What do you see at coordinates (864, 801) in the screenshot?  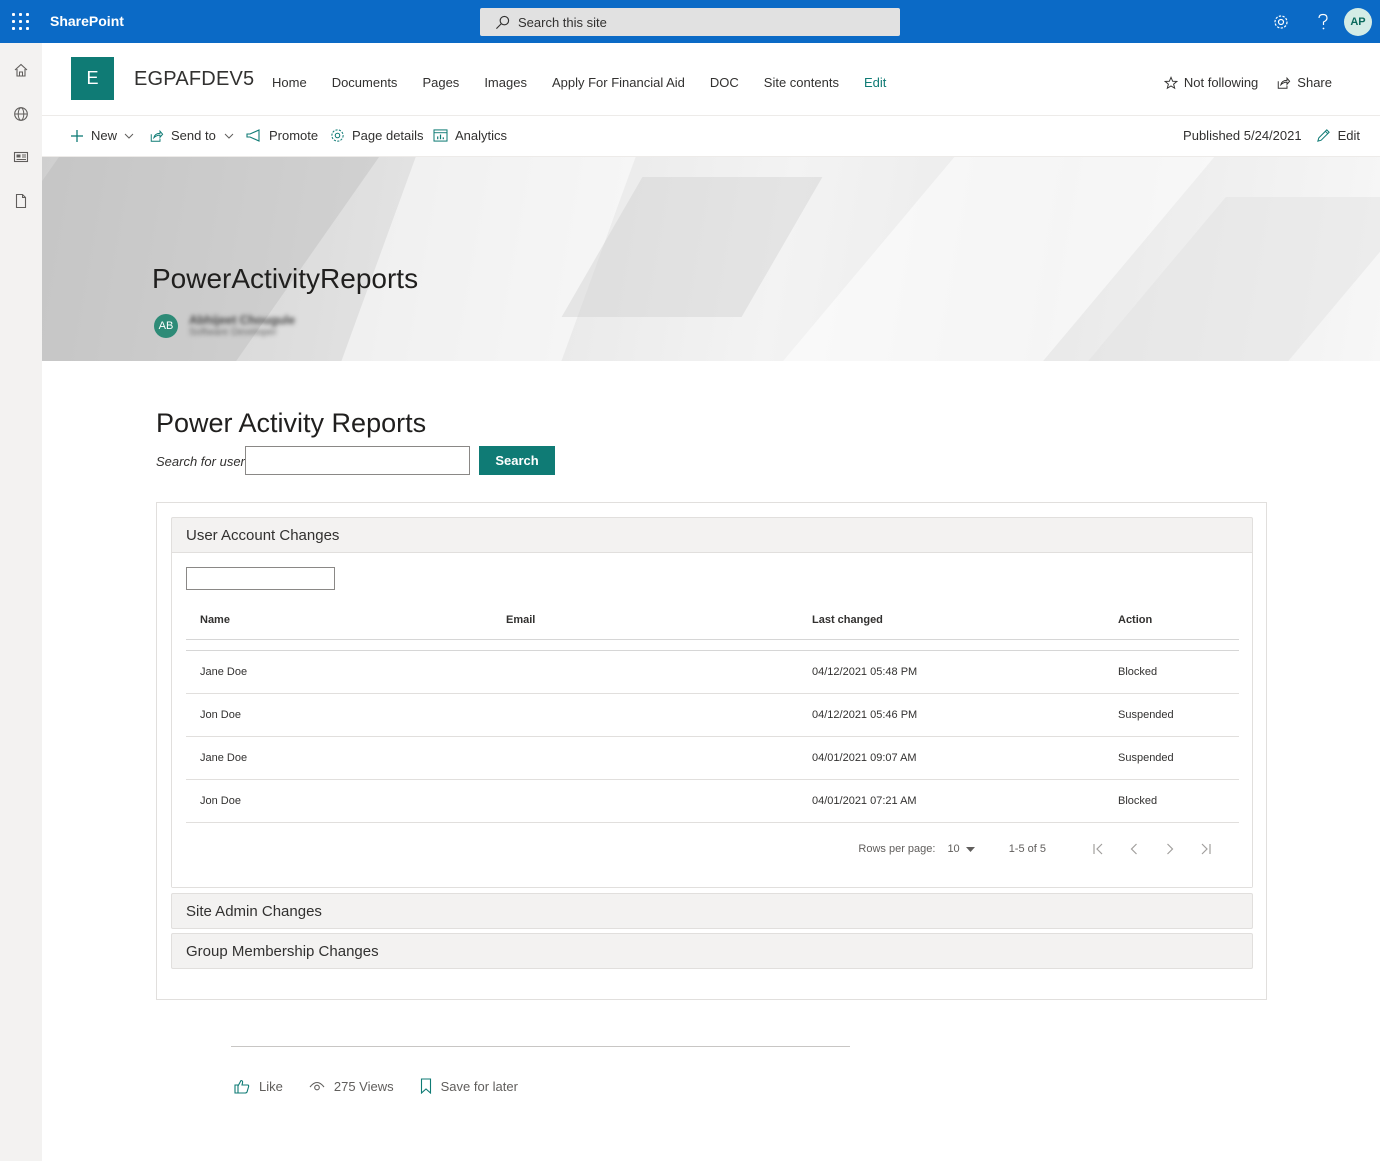 I see `cell-last-changed: 04/01/2021 07:21 AM` at bounding box center [864, 801].